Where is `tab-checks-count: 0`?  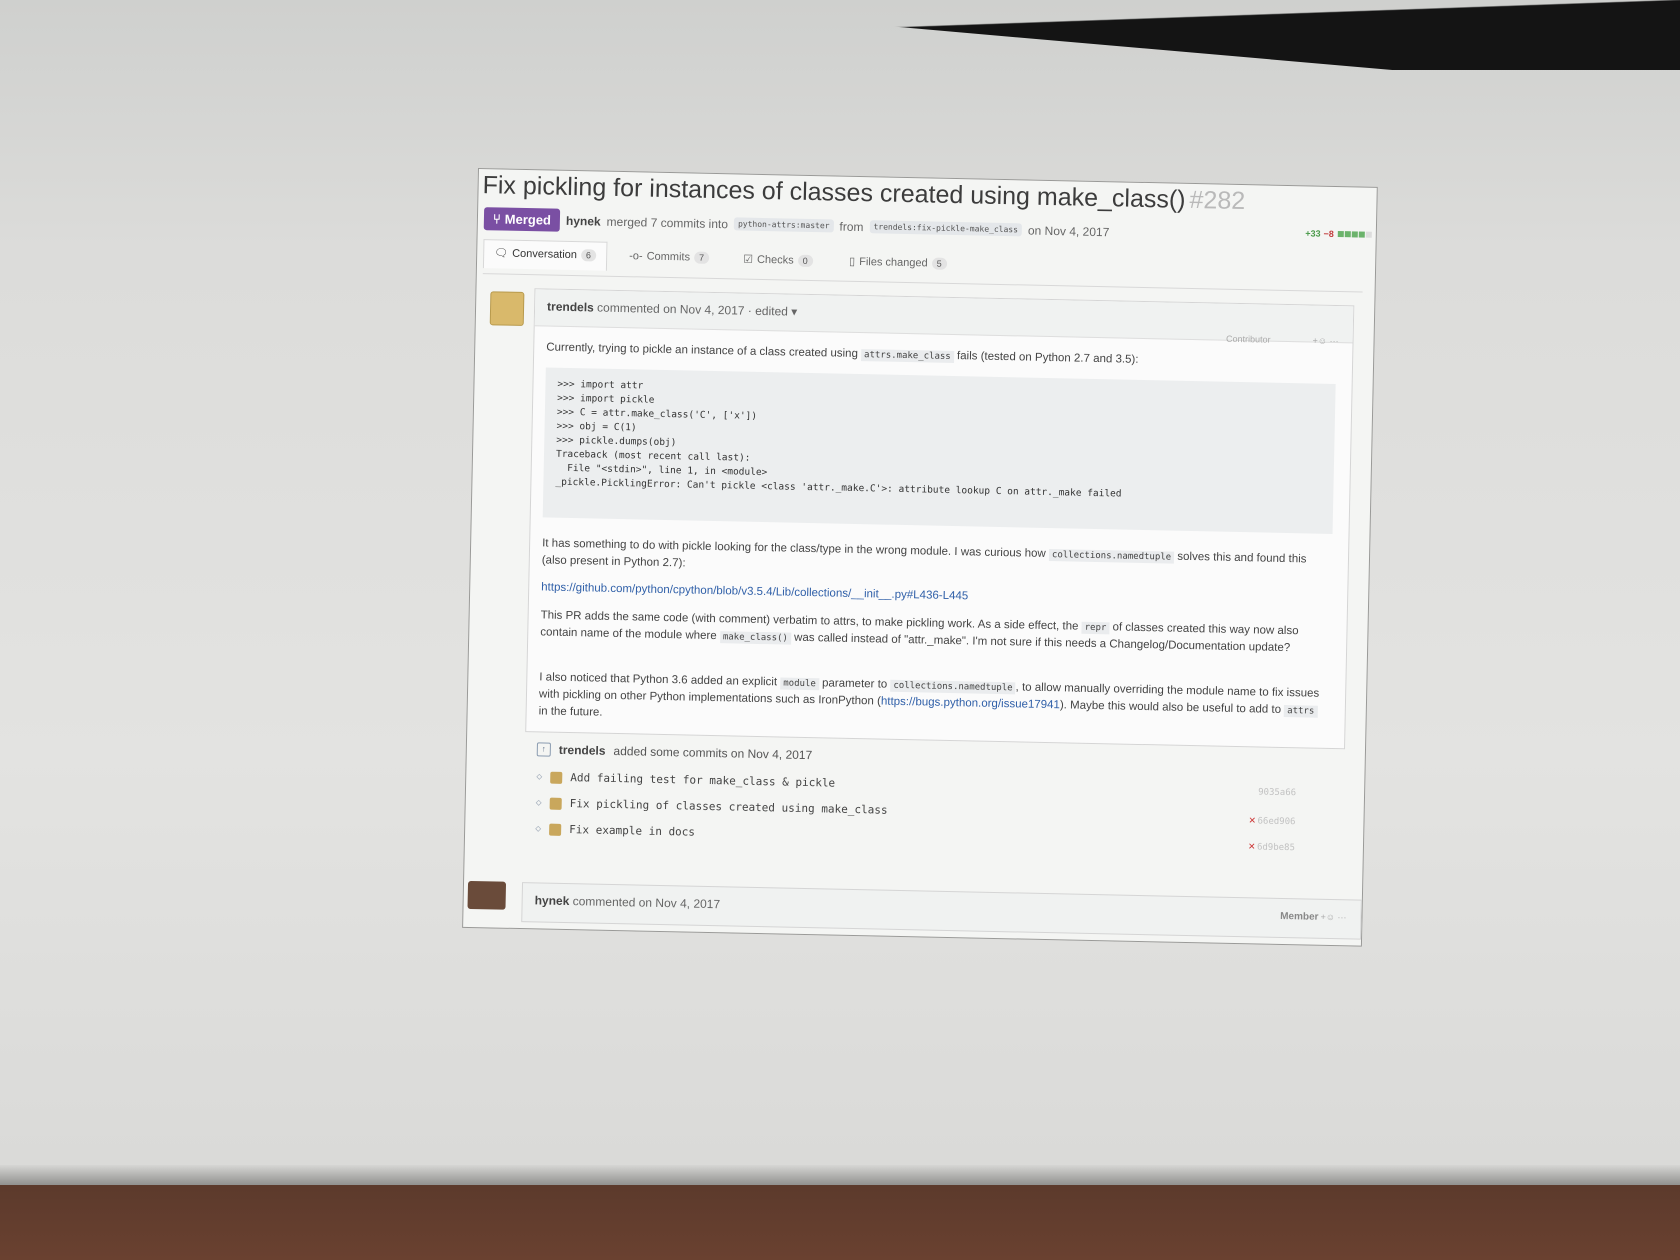
tab-checks-count: 0 is located at coordinates (805, 260).